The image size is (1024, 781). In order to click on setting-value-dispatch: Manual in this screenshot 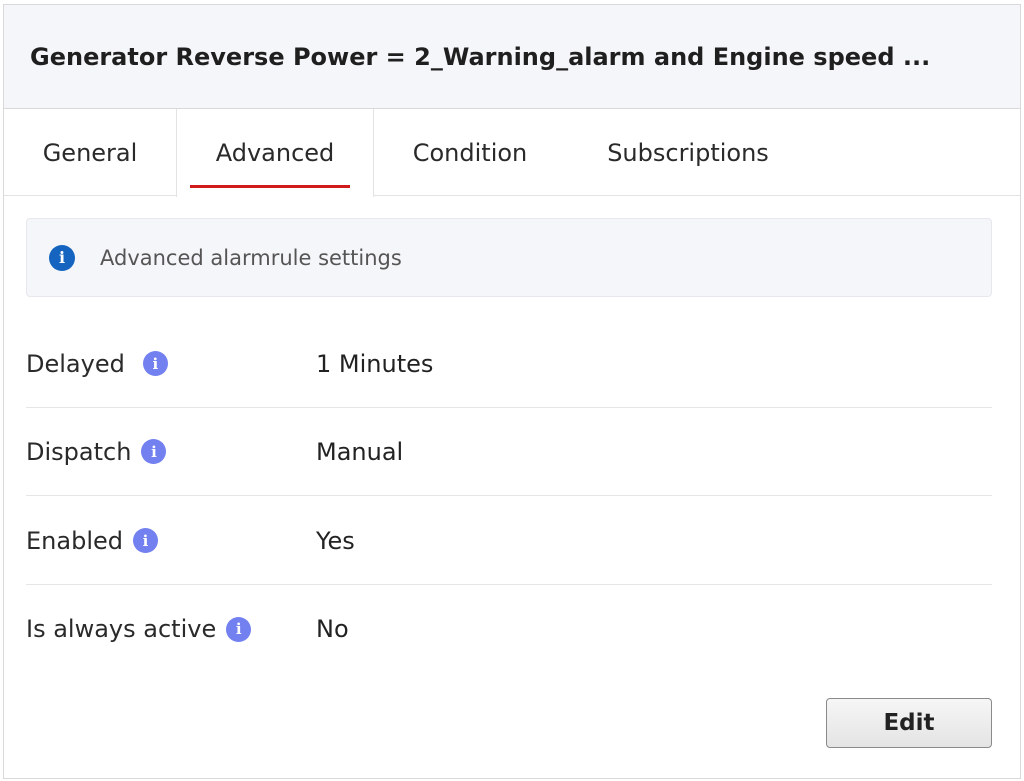, I will do `click(360, 451)`.